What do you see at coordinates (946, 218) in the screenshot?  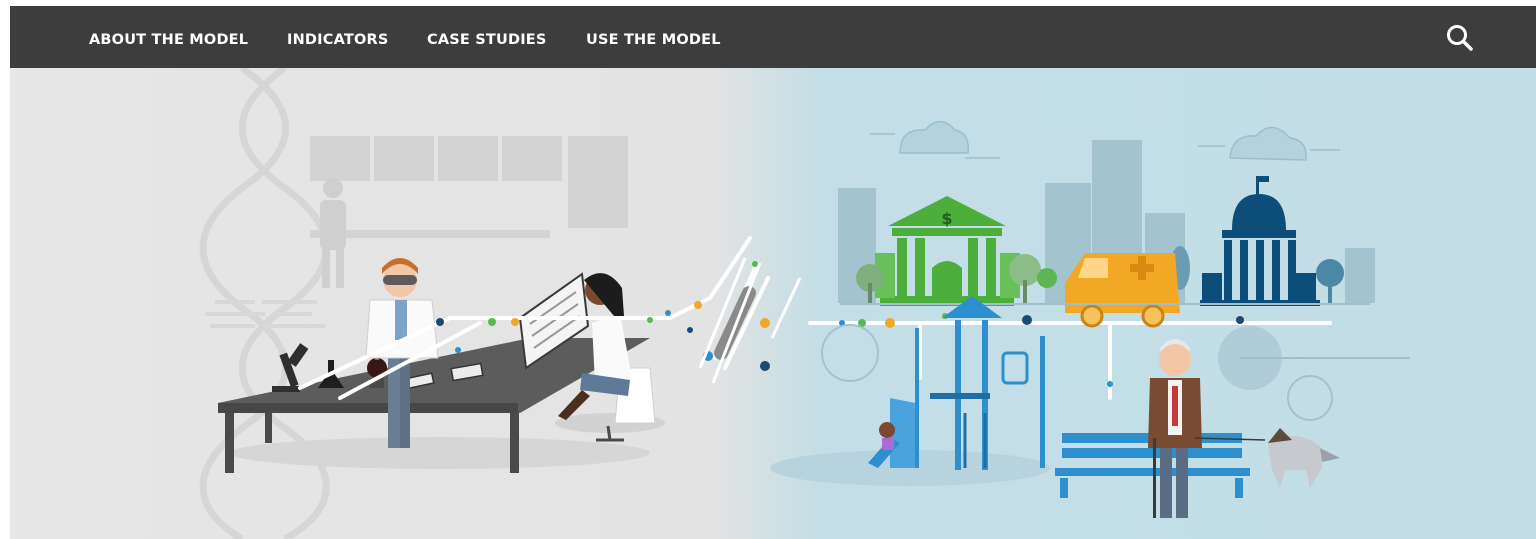 I see `bank-dollar-sign: $` at bounding box center [946, 218].